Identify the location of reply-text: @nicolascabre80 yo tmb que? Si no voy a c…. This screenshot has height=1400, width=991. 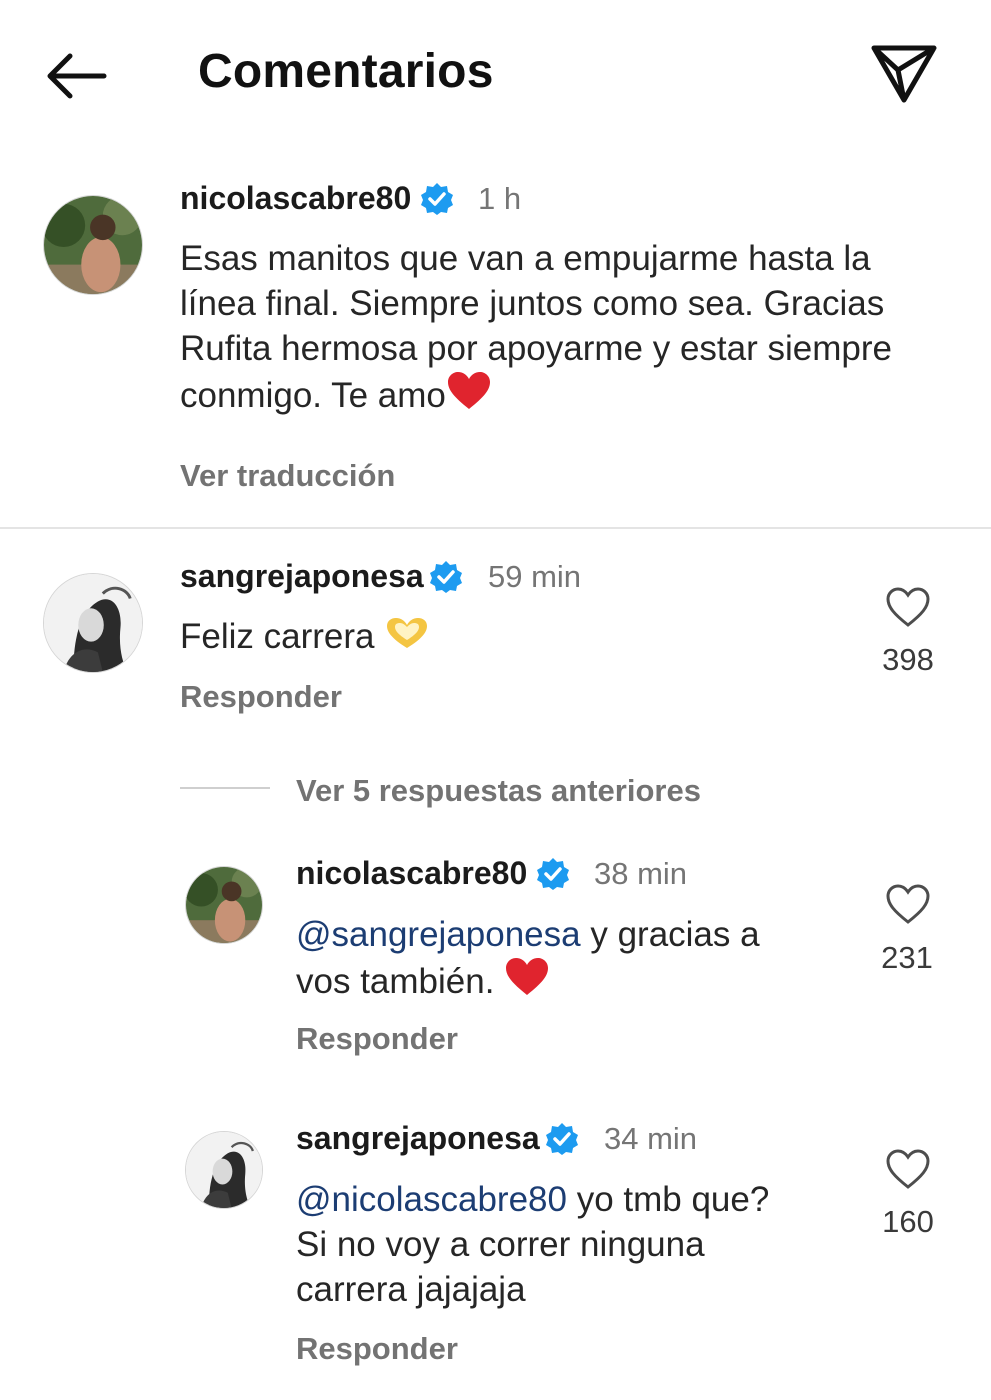
(576, 1244).